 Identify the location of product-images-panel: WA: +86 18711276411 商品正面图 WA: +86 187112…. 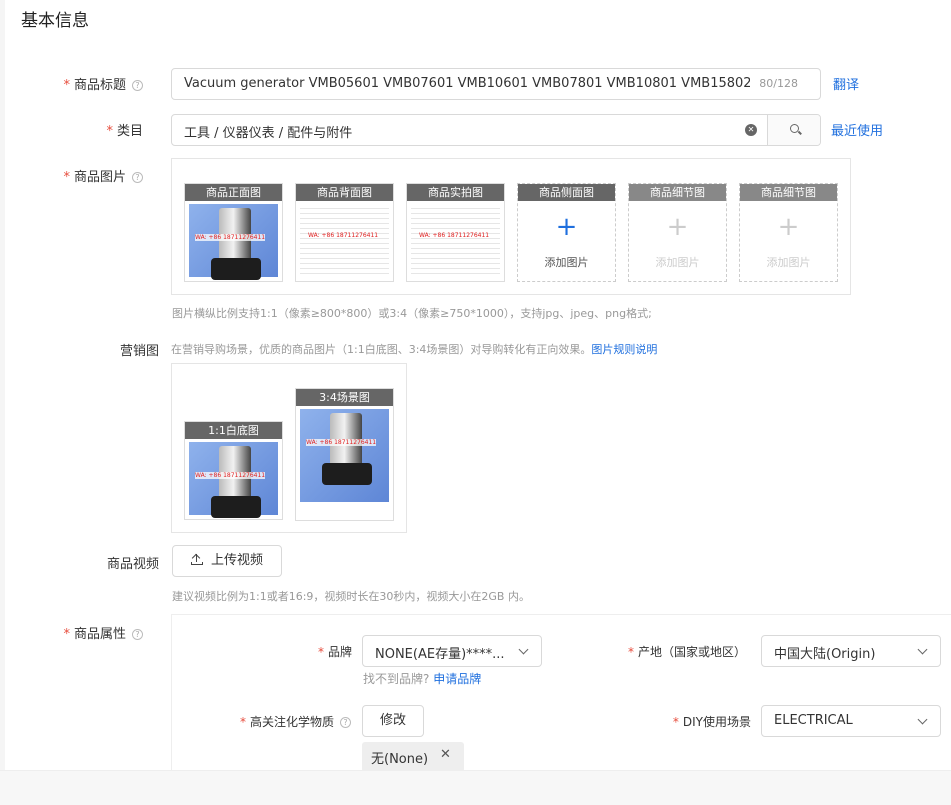
(511, 226).